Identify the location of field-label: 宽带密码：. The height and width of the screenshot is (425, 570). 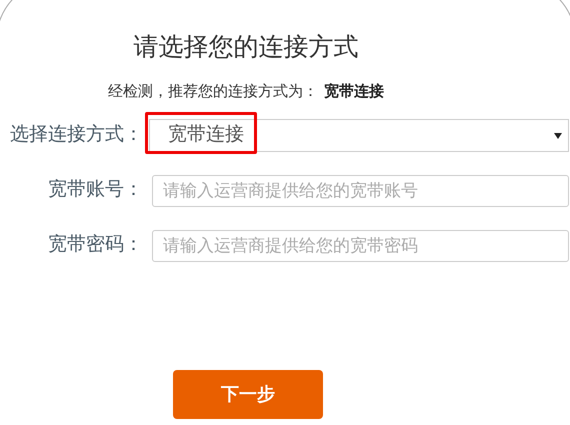
(95, 245).